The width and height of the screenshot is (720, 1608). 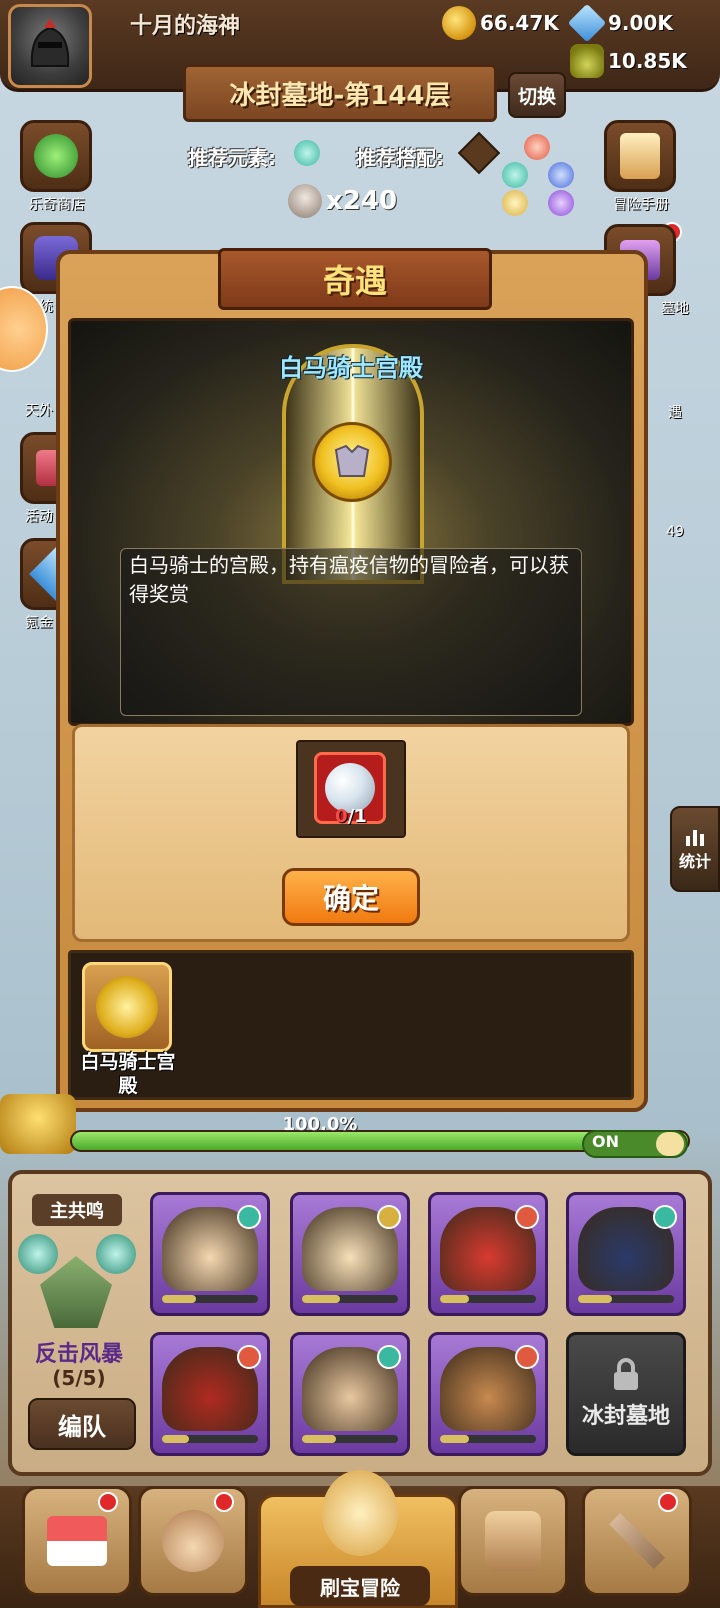 I want to click on hero-samurai-card, so click(x=210, y=1254).